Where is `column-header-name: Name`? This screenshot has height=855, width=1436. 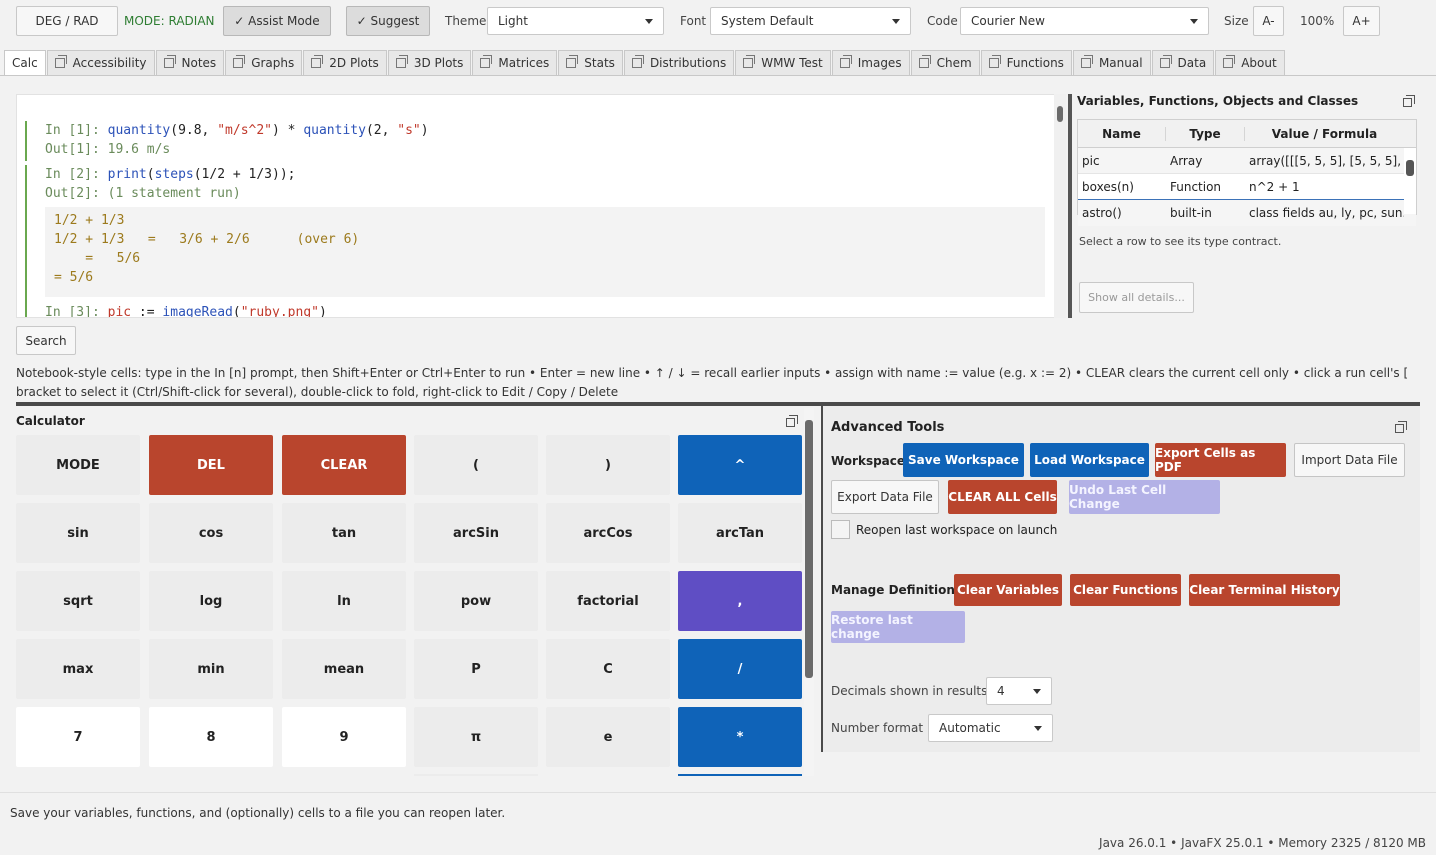
column-header-name: Name is located at coordinates (1122, 133).